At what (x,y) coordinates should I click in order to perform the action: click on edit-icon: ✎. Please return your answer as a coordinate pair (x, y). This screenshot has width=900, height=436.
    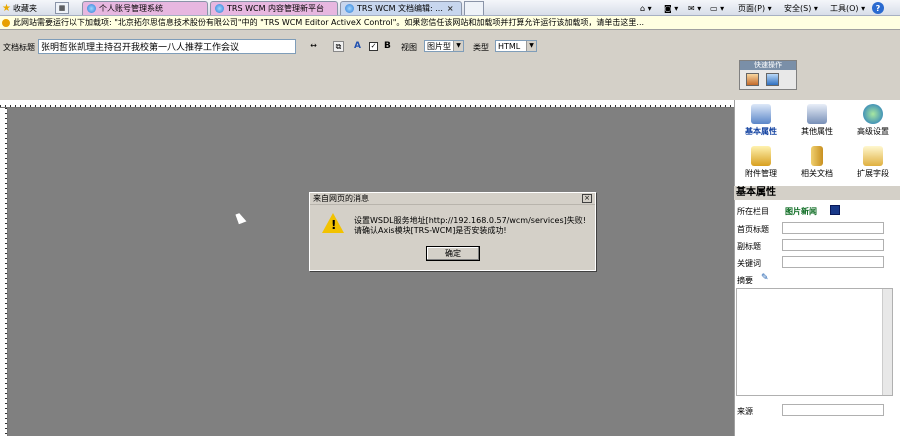
    Looking at the image, I should click on (765, 278).